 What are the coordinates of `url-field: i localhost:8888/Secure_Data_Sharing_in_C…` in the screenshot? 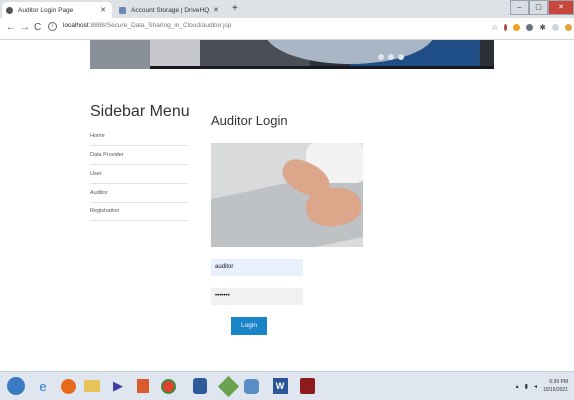 It's located at (139, 26).